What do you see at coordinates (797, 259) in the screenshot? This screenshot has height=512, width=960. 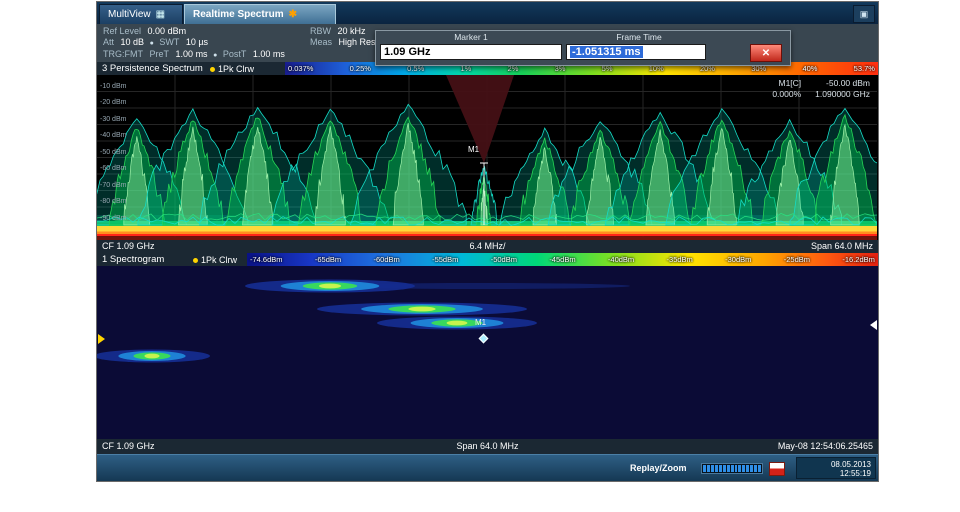 I see `spectrogram-scale-label: -25dBm` at bounding box center [797, 259].